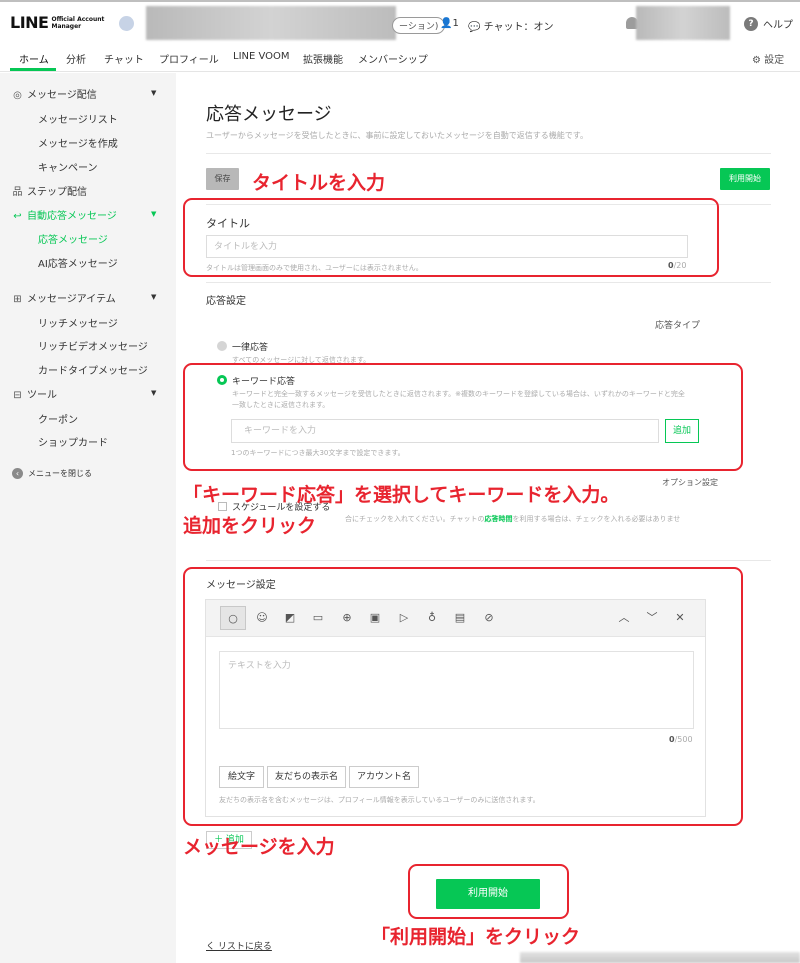  Describe the element at coordinates (189, 58) in the screenshot. I see `tab-profile: プロフィール` at that location.